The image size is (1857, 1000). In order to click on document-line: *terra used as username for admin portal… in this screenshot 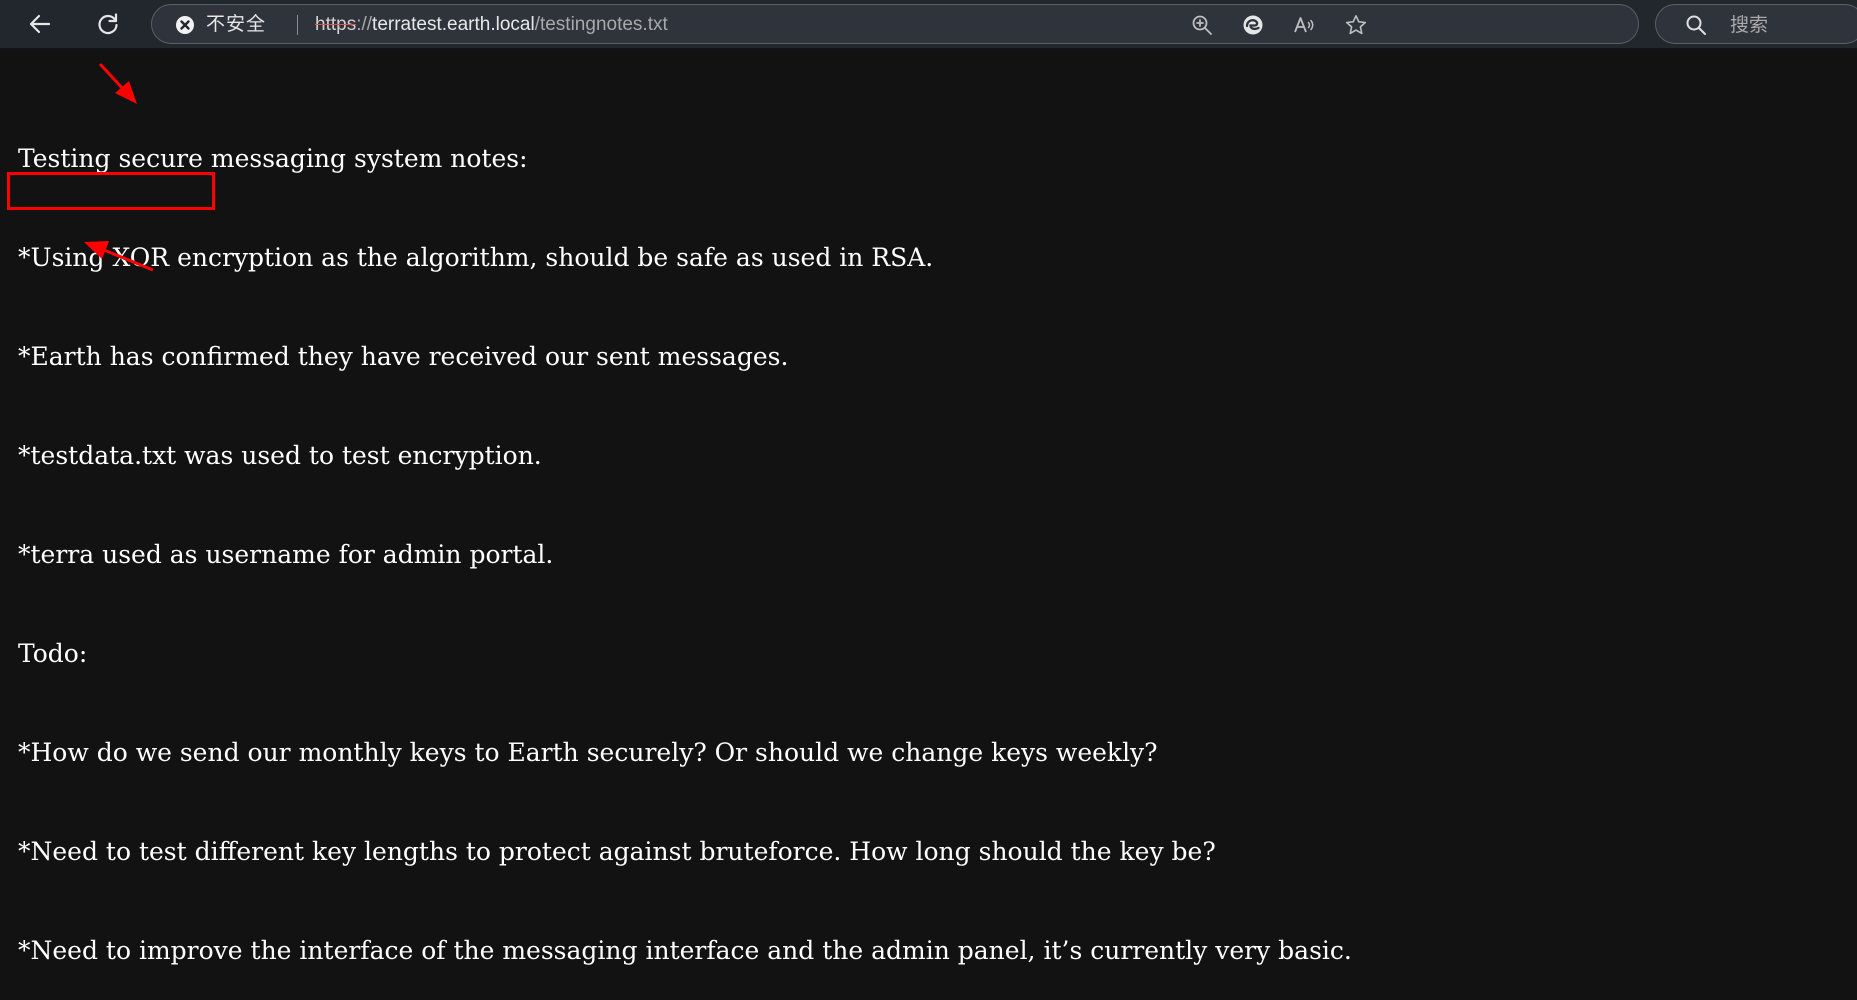, I will do `click(286, 554)`.